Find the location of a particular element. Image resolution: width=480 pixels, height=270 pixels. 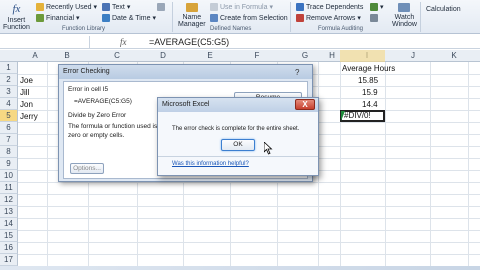

cell-i5-active: #DIV/0! is located at coordinates (362, 116).